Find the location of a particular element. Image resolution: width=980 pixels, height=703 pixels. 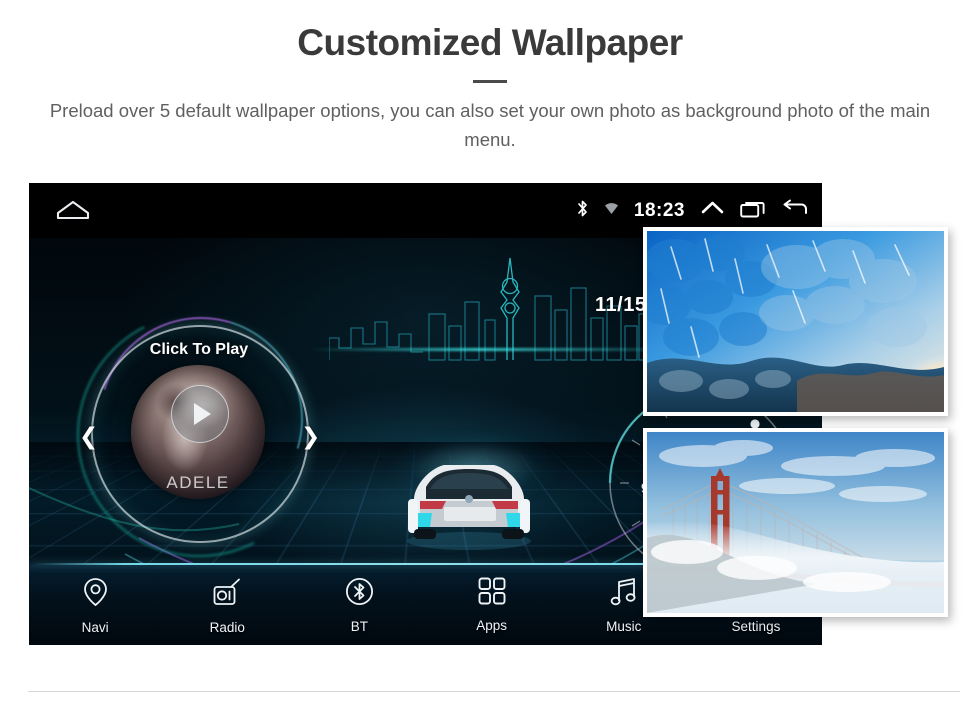

bottom-divider is located at coordinates (494, 691).